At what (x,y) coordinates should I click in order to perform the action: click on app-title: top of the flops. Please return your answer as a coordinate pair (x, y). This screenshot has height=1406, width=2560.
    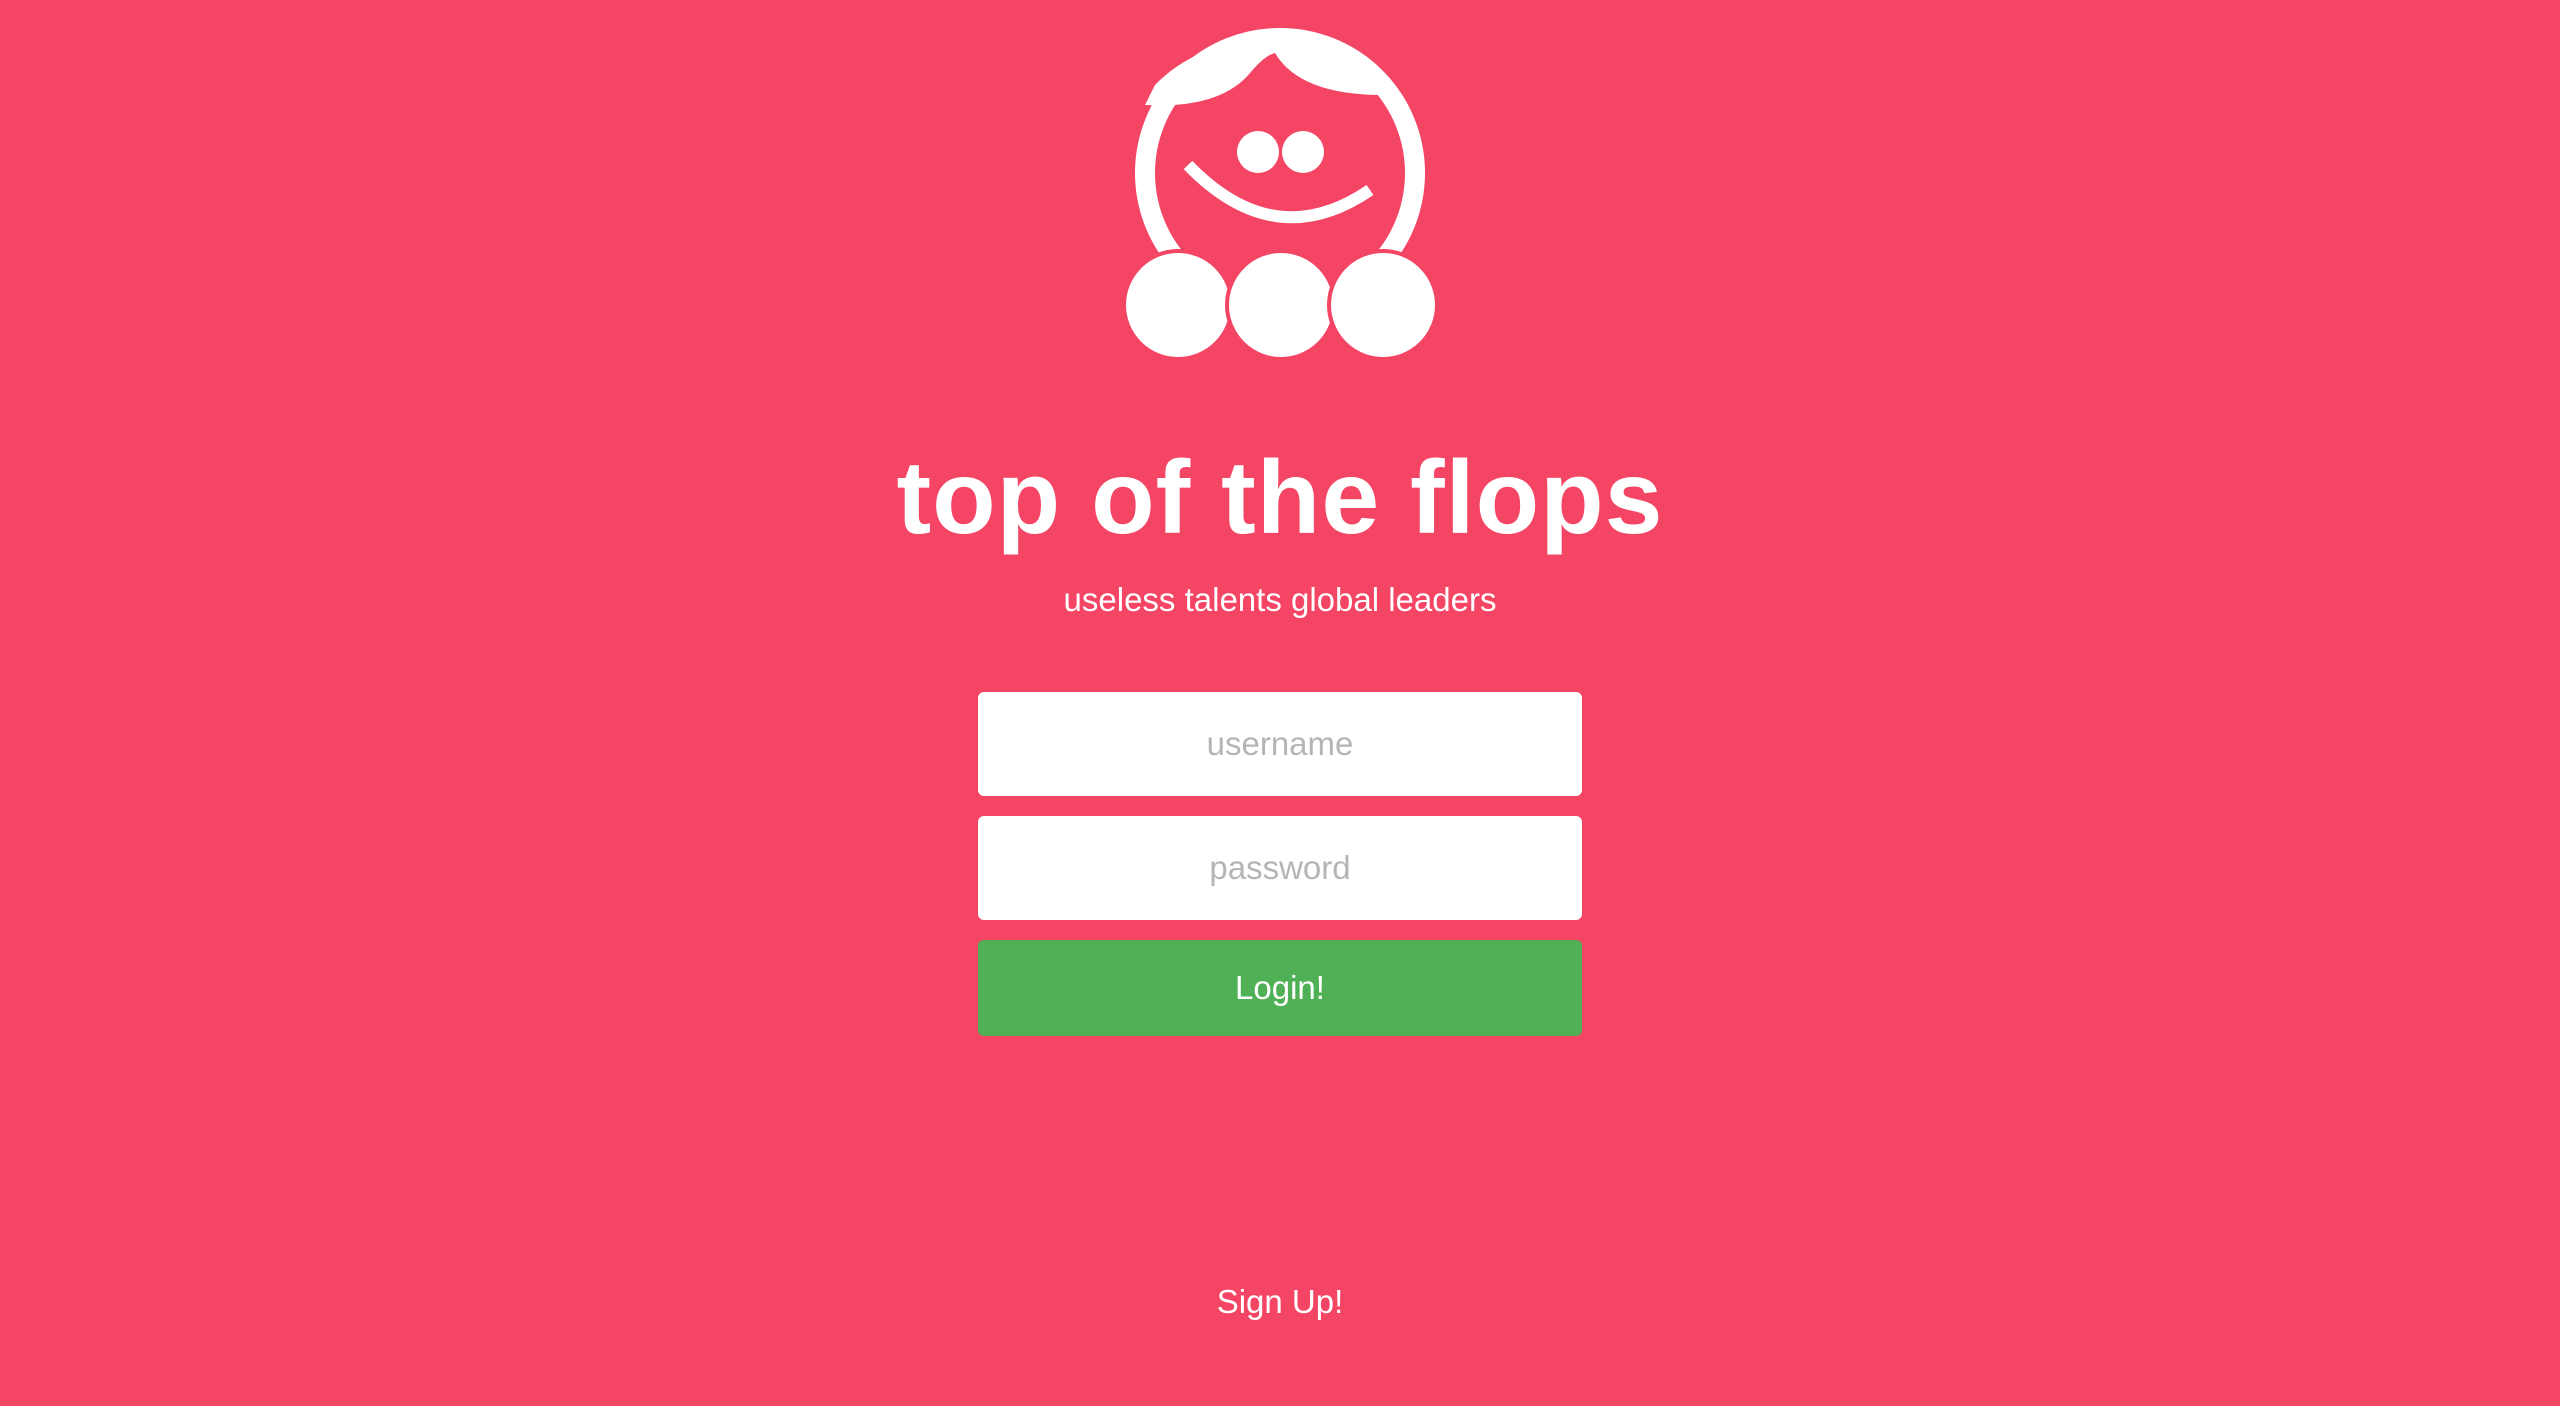
    Looking at the image, I should click on (1280, 498).